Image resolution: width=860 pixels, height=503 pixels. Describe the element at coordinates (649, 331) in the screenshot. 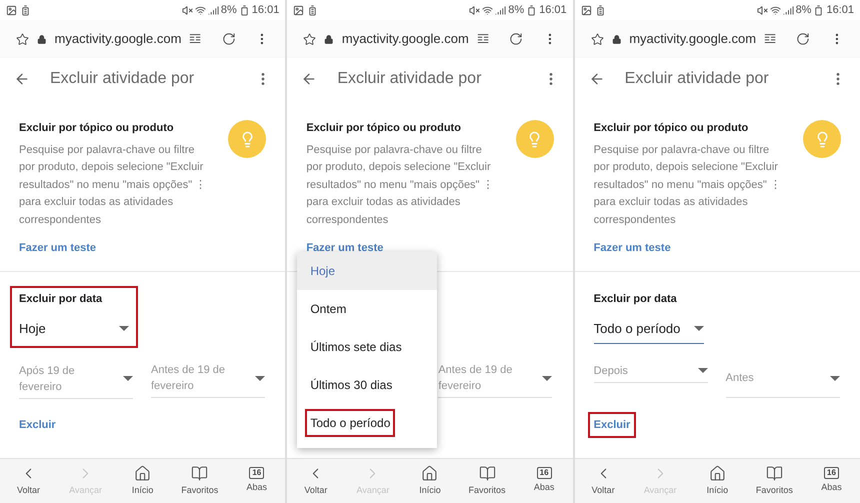

I see `date-range-select: Todo o período` at that location.